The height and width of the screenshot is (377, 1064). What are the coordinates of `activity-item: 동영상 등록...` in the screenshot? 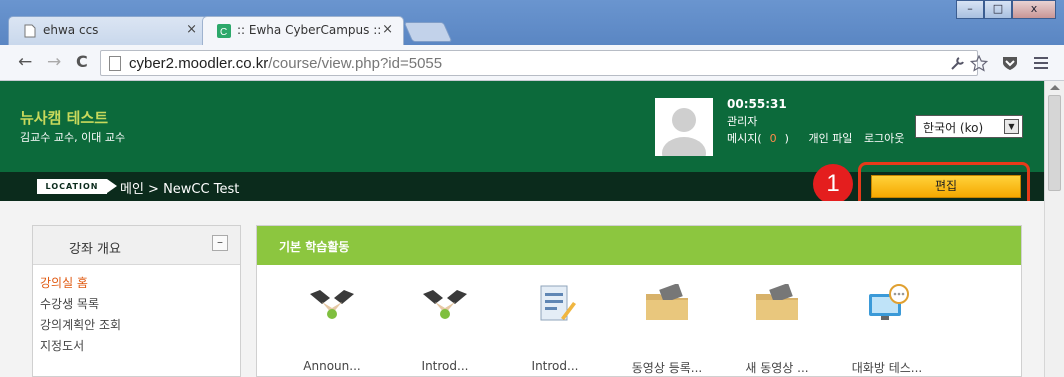 It's located at (667, 327).